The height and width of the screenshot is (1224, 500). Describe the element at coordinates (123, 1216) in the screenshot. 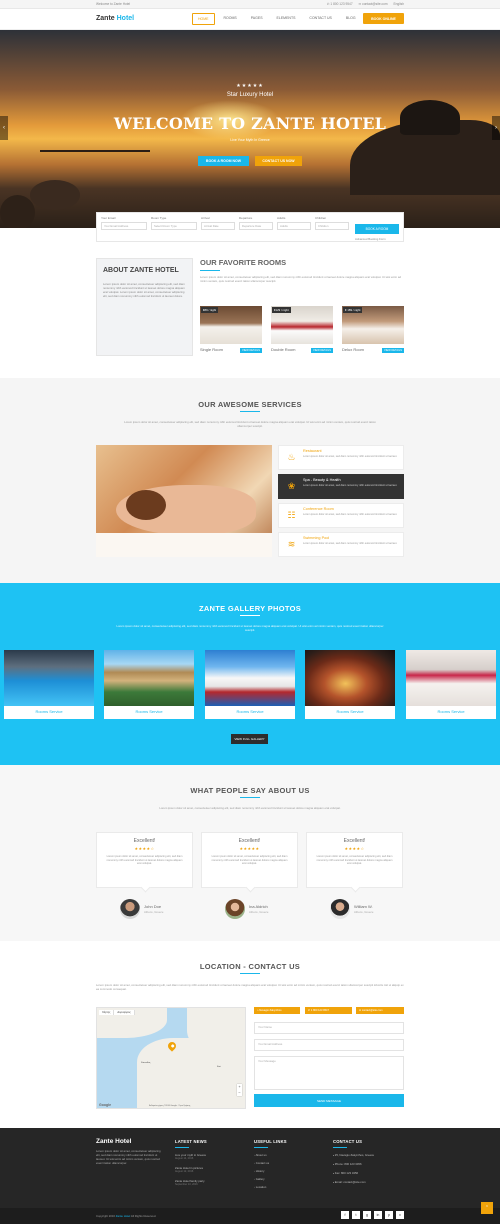

I see `copyright-brand: Zante Hotel` at that location.